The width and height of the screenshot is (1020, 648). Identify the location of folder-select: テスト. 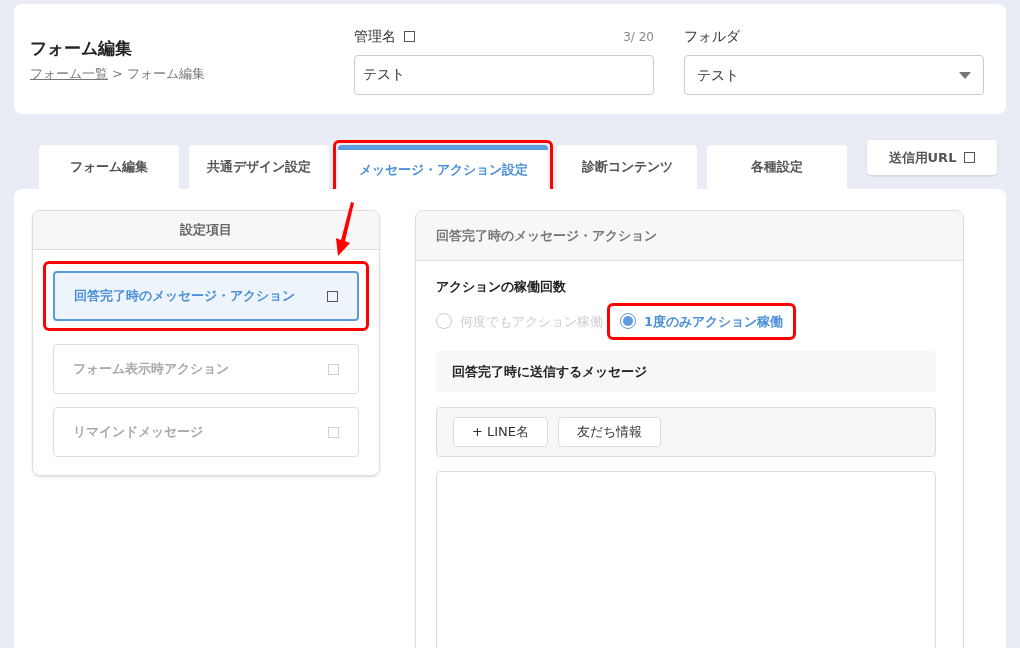
(834, 75).